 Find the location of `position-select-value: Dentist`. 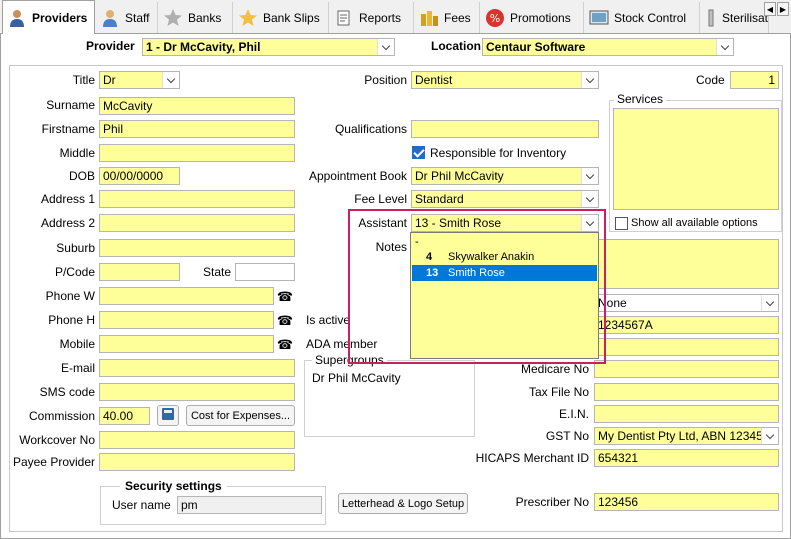

position-select-value: Dentist is located at coordinates (434, 80).